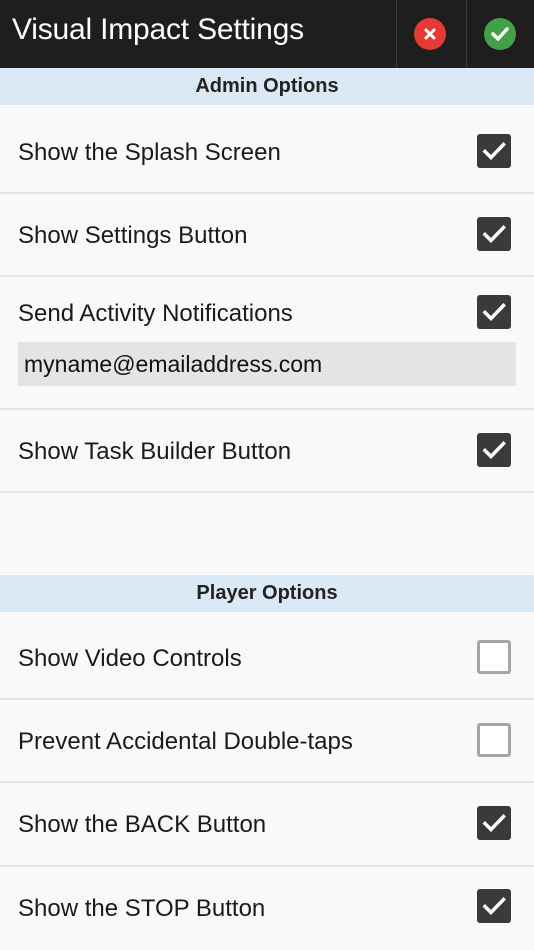  What do you see at coordinates (494, 657) in the screenshot?
I see `video-controls-checkbox` at bounding box center [494, 657].